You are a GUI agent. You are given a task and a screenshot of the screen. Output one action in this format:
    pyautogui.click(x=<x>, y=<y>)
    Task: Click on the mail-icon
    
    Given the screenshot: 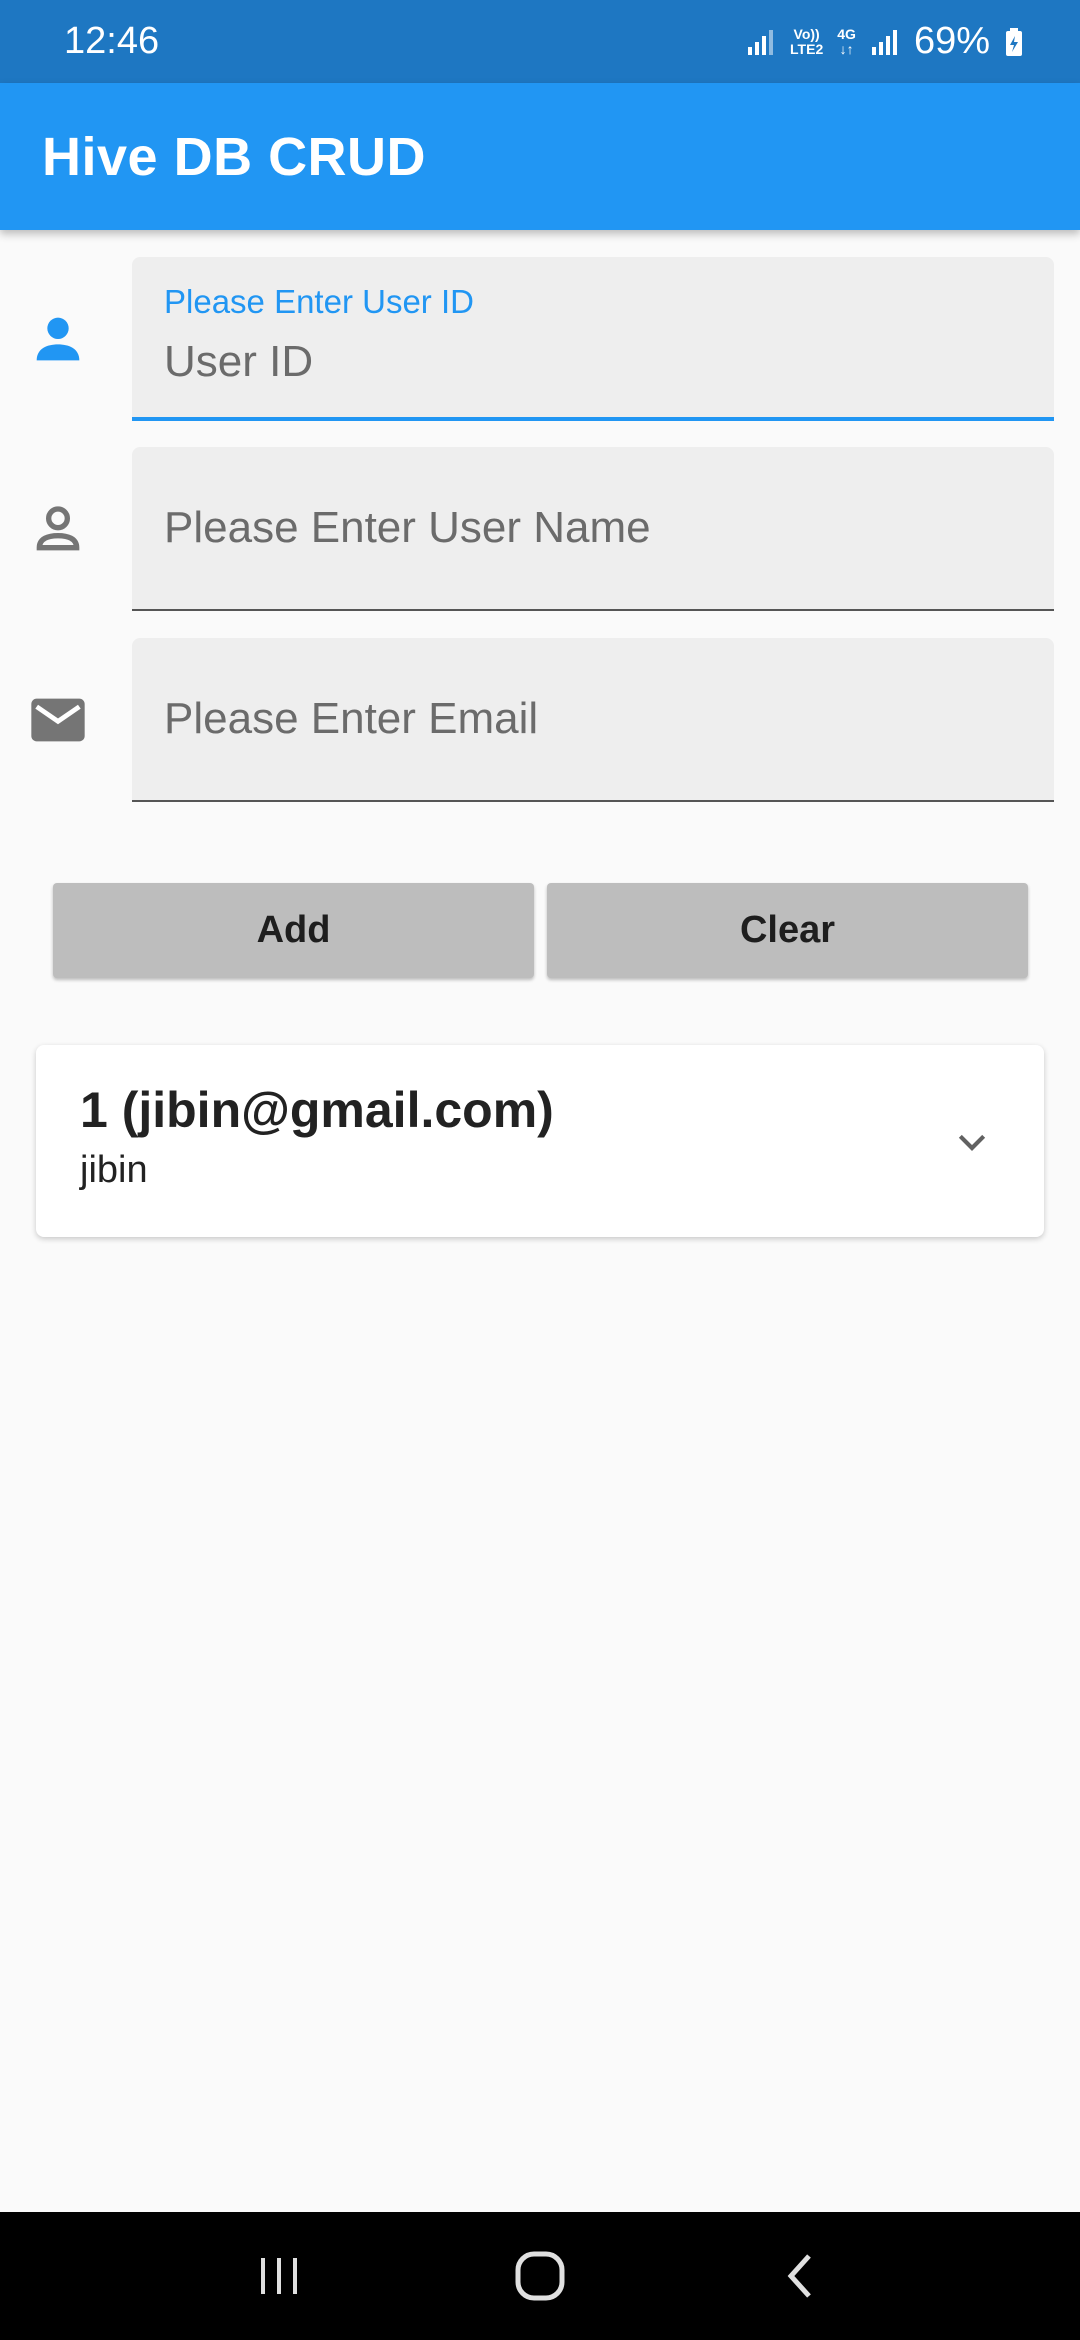 What is the action you would take?
    pyautogui.click(x=58, y=720)
    